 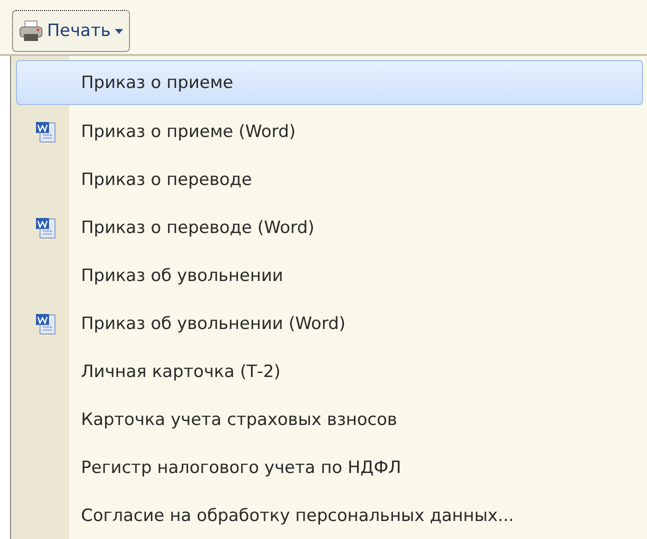 What do you see at coordinates (71, 31) in the screenshot?
I see `print-button: Печать` at bounding box center [71, 31].